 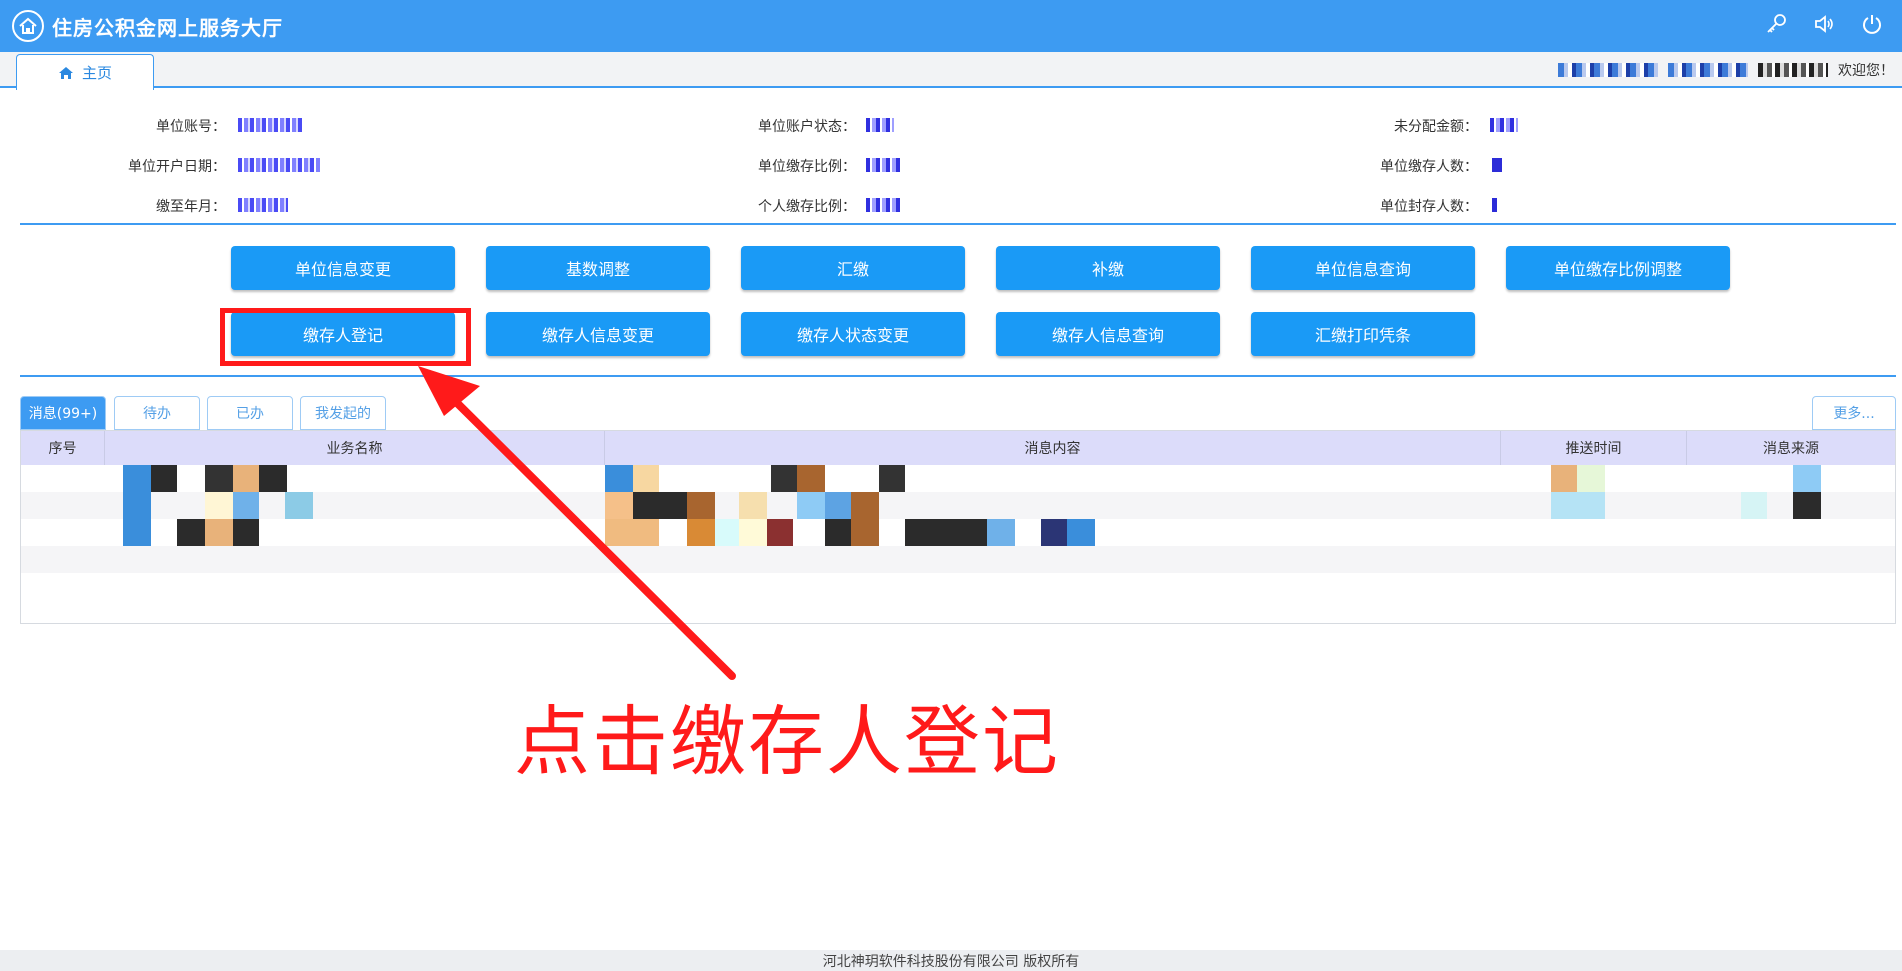 I want to click on annotation-text: 点击缴存人登记, so click(x=787, y=741).